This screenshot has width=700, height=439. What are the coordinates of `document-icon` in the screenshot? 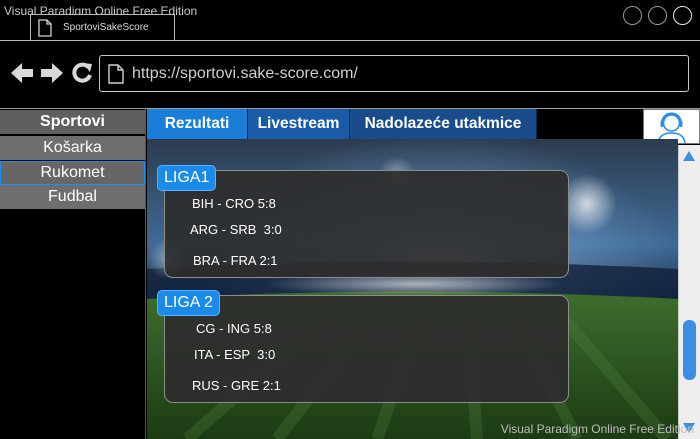 It's located at (45, 30).